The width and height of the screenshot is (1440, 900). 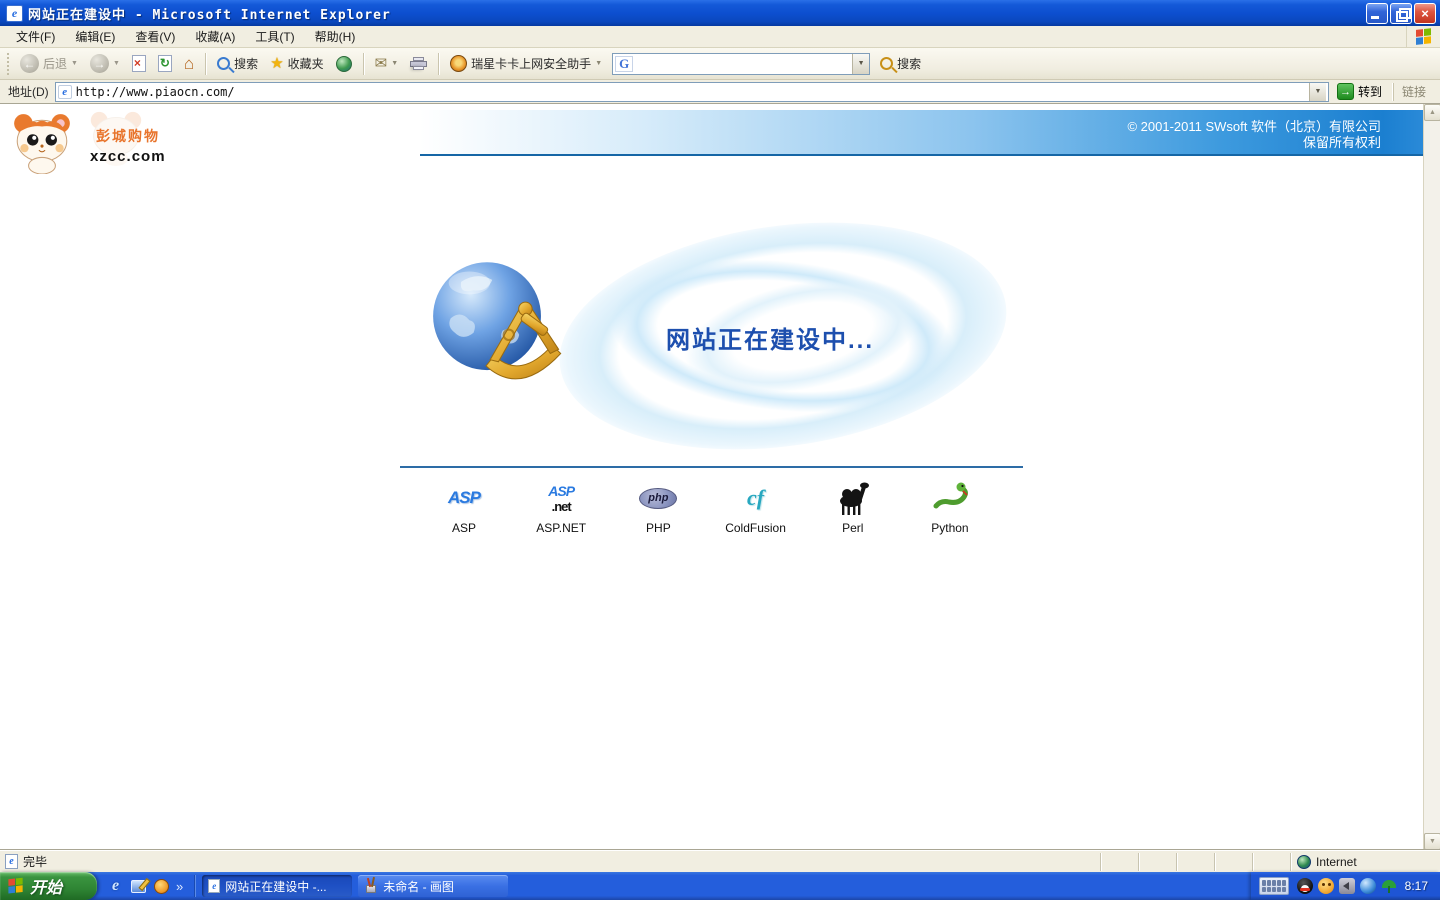 I want to click on tech-perl-label: Perl, so click(x=853, y=528).